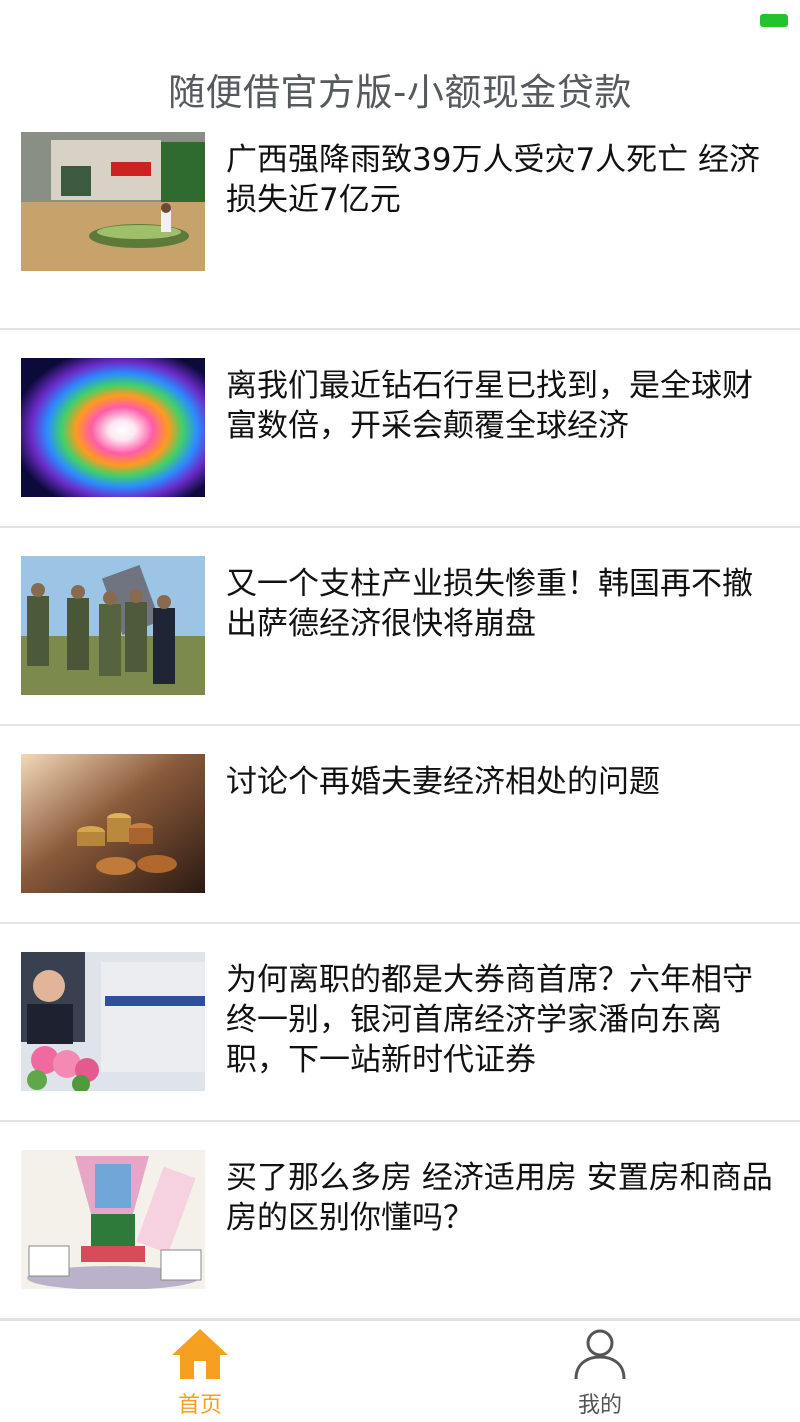 This screenshot has height=1422, width=800. What do you see at coordinates (599, 1405) in the screenshot?
I see `tab-mine-label: 我的` at bounding box center [599, 1405].